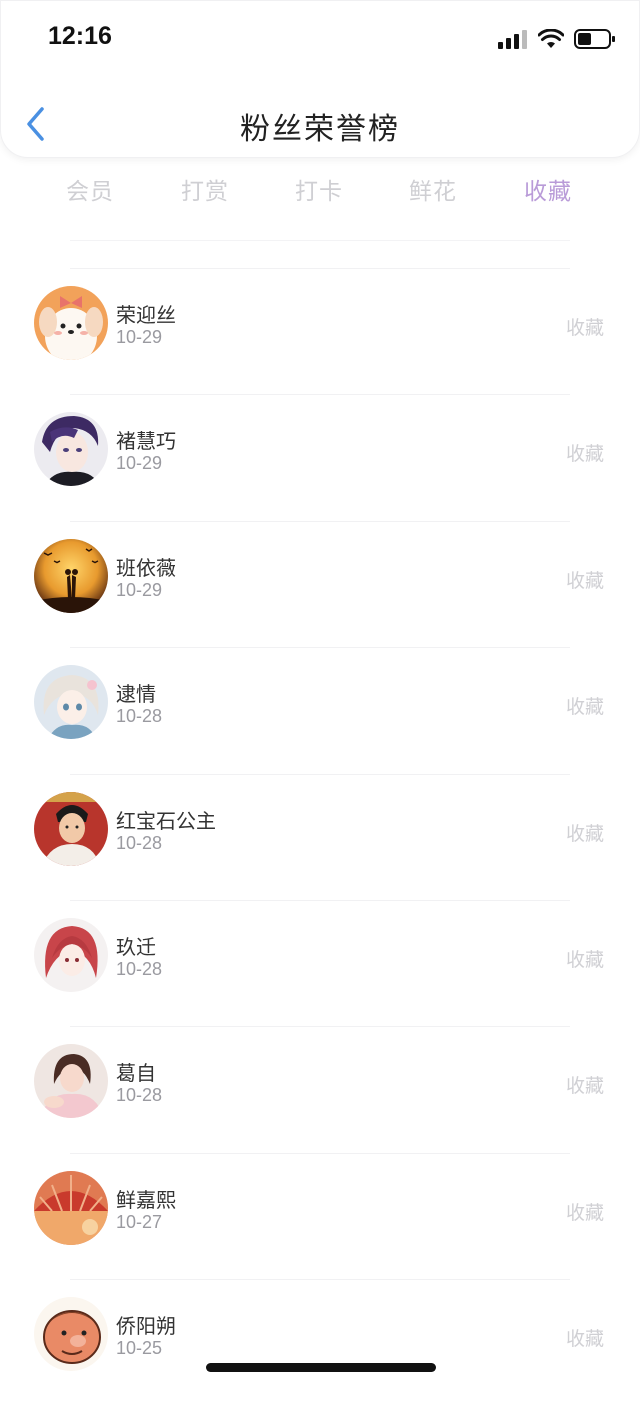 The width and height of the screenshot is (640, 1406). What do you see at coordinates (320, 129) in the screenshot?
I see `page-title: 粉丝荣誉榜` at bounding box center [320, 129].